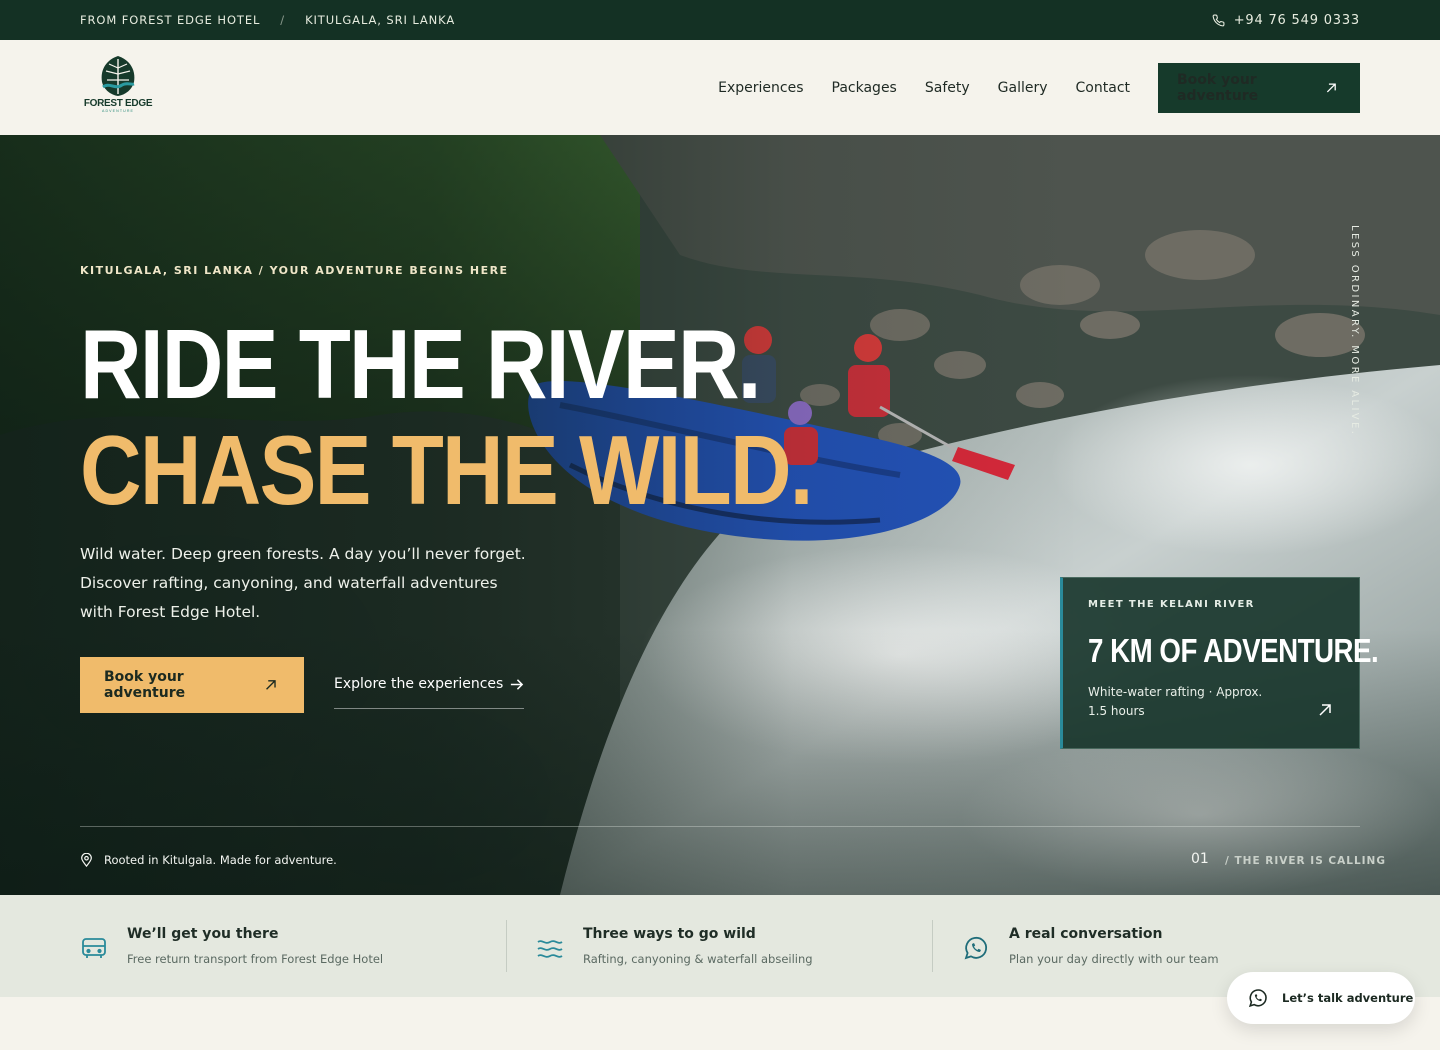  Describe the element at coordinates (1086, 934) in the screenshot. I see `feature-title: A real conversation` at that location.